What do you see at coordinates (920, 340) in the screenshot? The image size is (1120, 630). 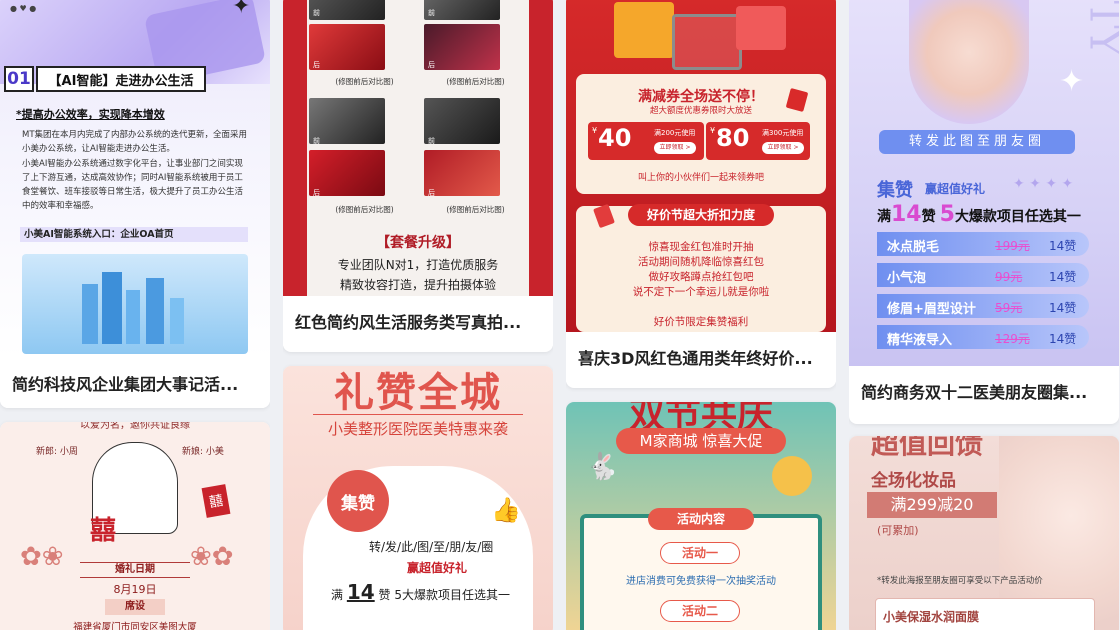 I see `price-item-name: 精华液导入` at bounding box center [920, 340].